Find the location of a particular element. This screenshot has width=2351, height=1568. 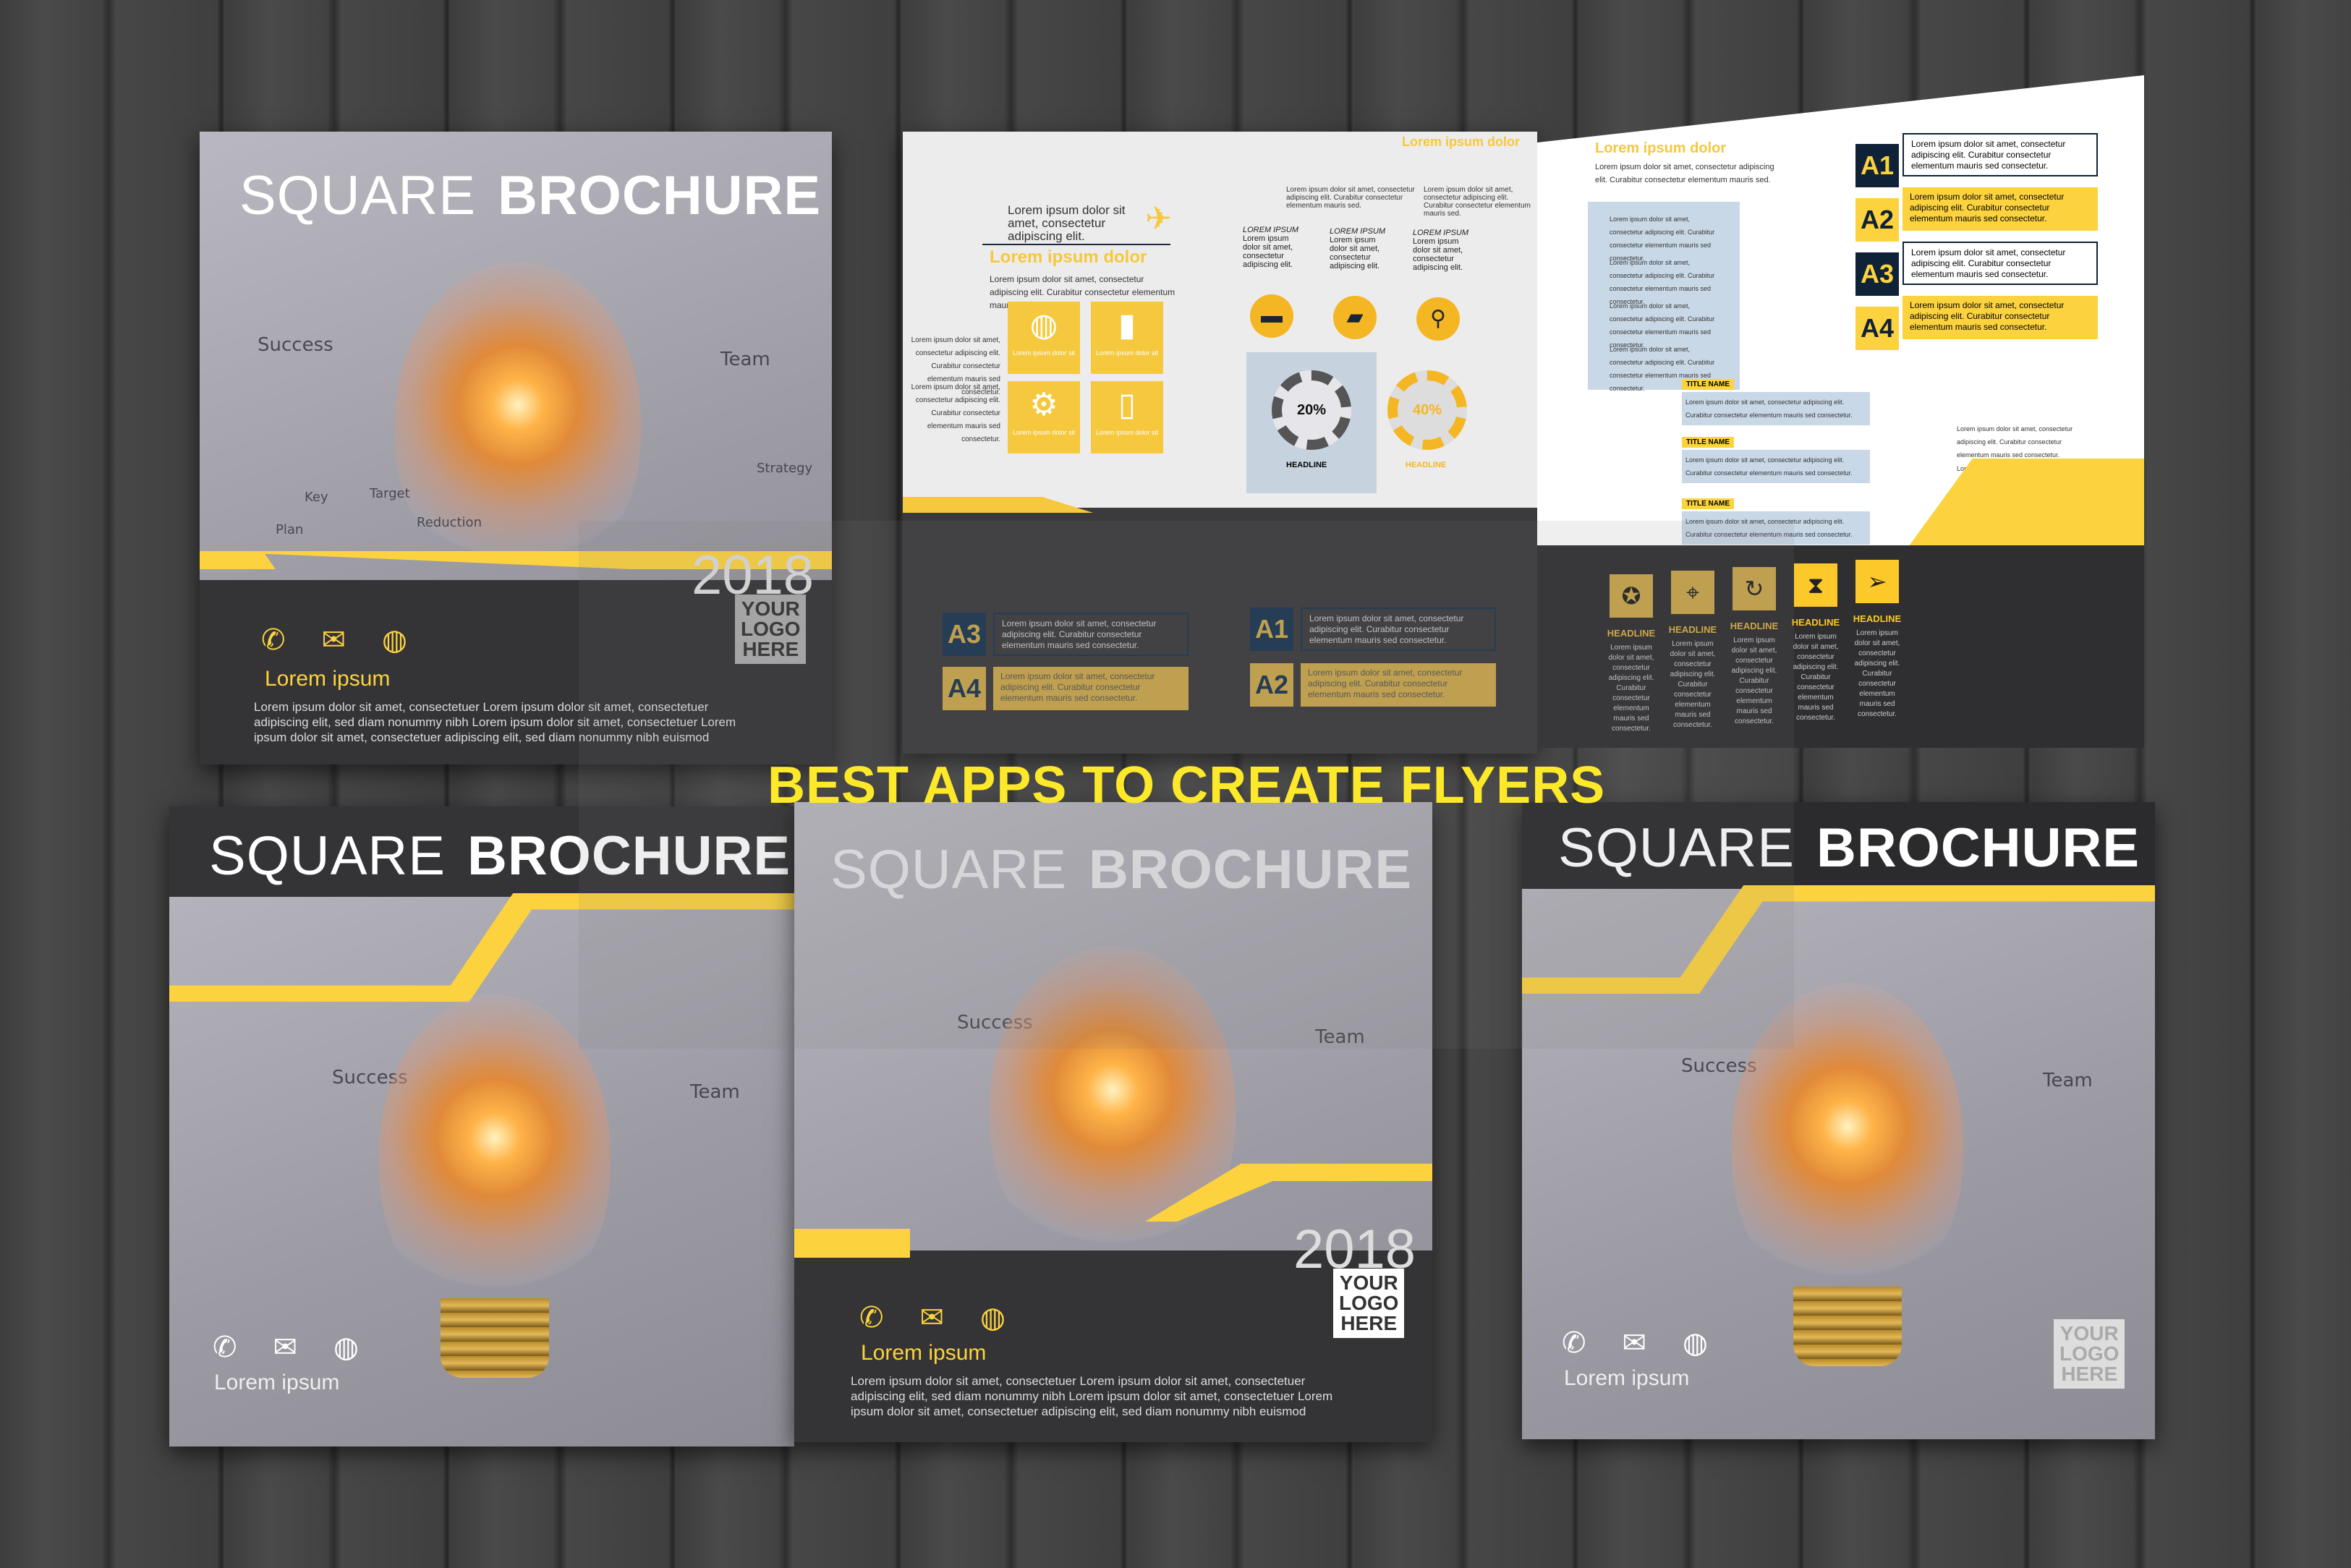

gauge-40: 40% is located at coordinates (1427, 410).